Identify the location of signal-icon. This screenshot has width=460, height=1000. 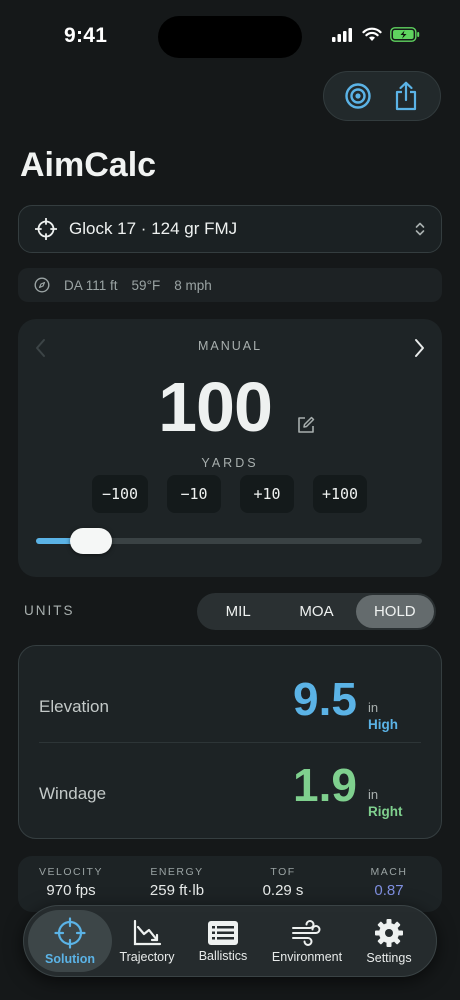
(342, 34).